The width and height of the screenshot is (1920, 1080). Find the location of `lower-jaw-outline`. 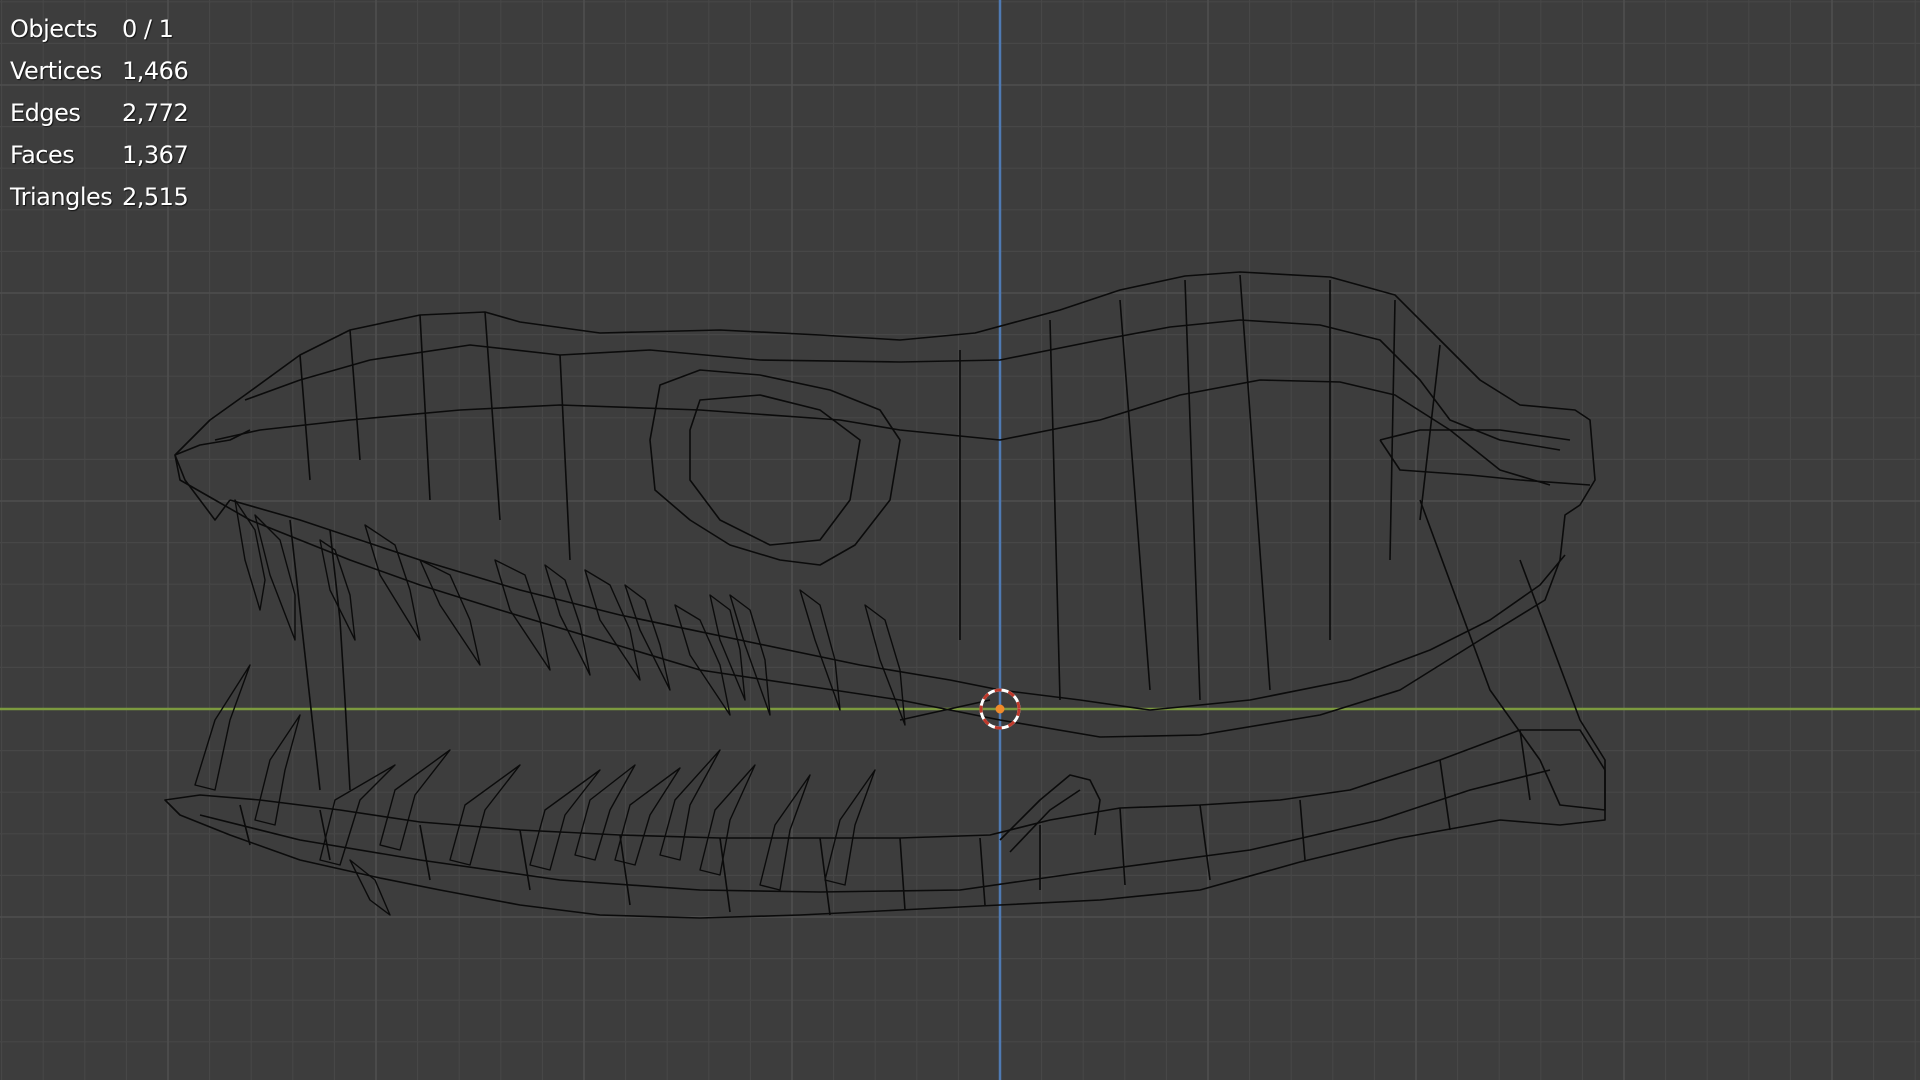

lower-jaw-outline is located at coordinates (885, 824).